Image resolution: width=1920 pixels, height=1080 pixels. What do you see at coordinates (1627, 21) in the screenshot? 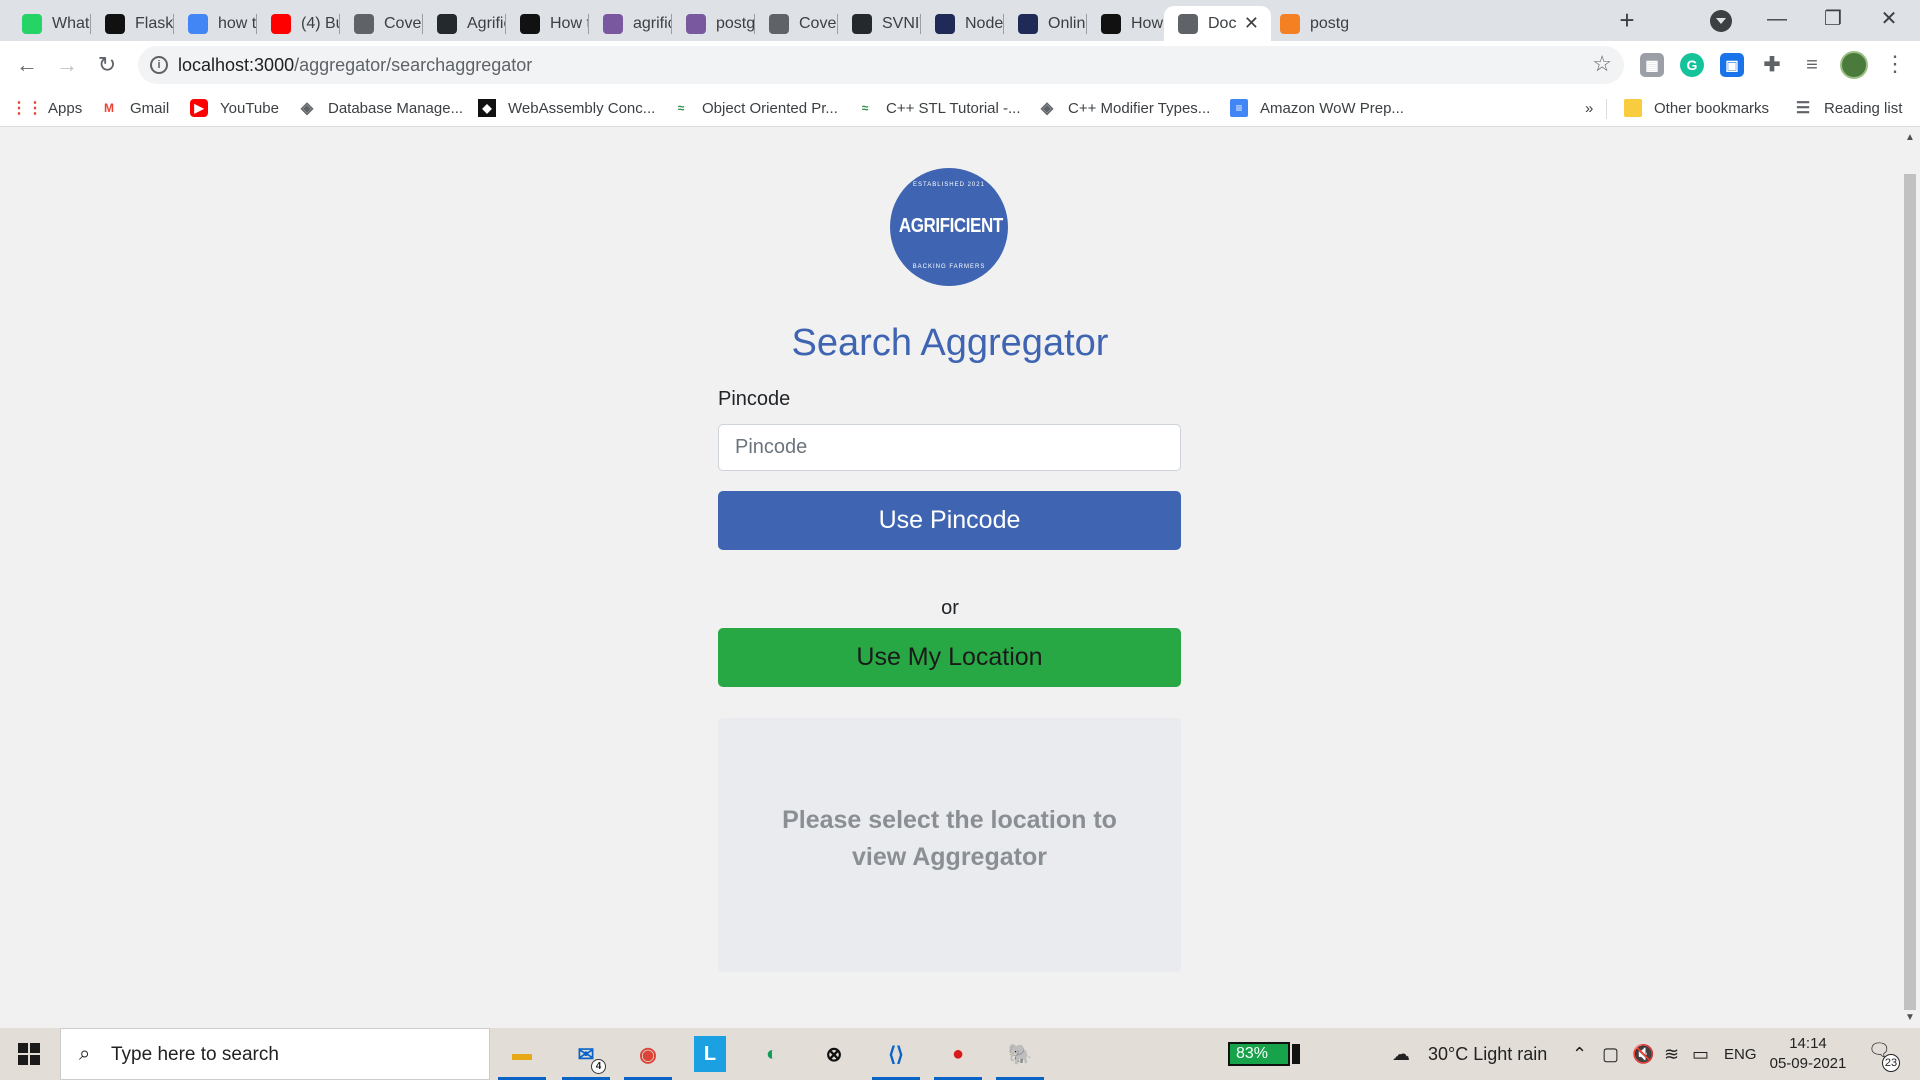
I see `new-tab-button: +` at bounding box center [1627, 21].